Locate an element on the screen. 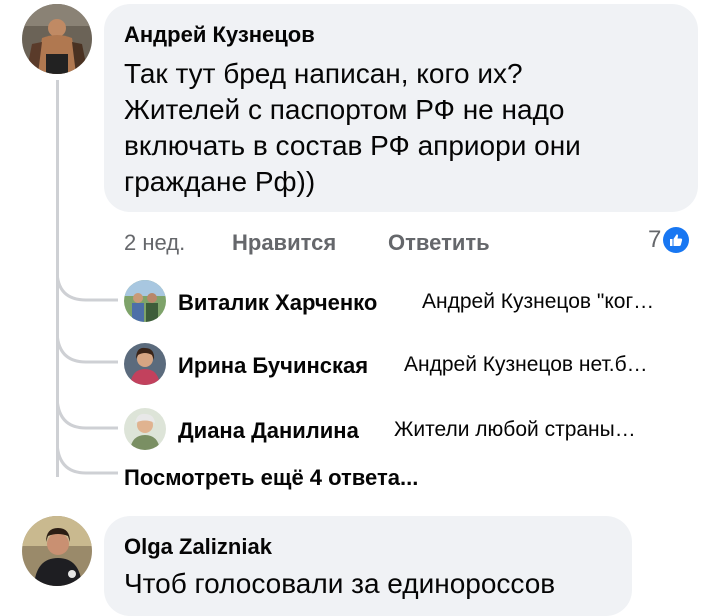 This screenshot has height=616, width=720. comment-actions: 2 нед. Нравится Ответить is located at coordinates (414, 245).